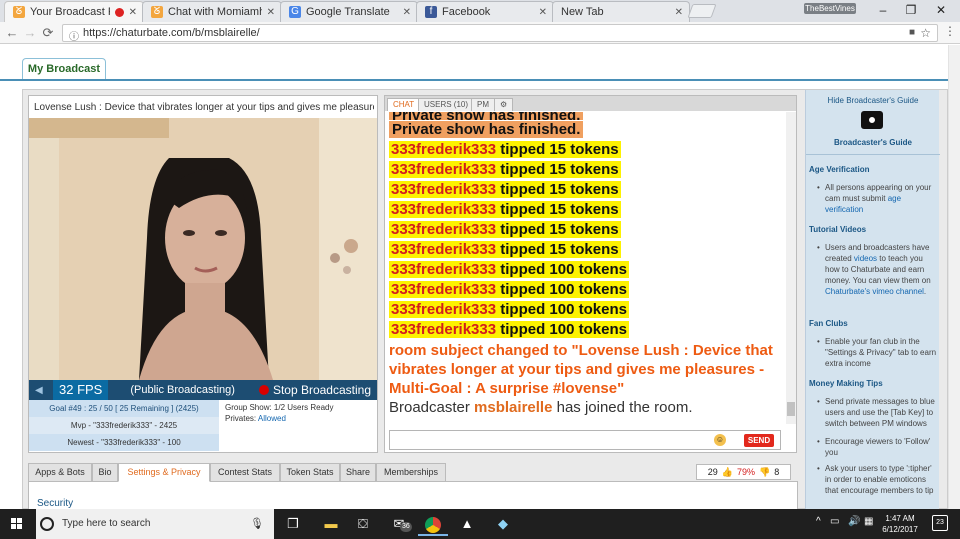  Describe the element at coordinates (702, 11) in the screenshot. I see `new-tab-button` at that location.